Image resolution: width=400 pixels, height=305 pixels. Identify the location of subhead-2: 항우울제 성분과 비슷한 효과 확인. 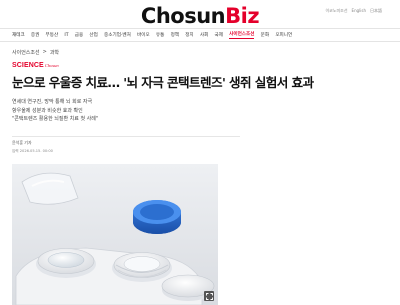
(47, 110).